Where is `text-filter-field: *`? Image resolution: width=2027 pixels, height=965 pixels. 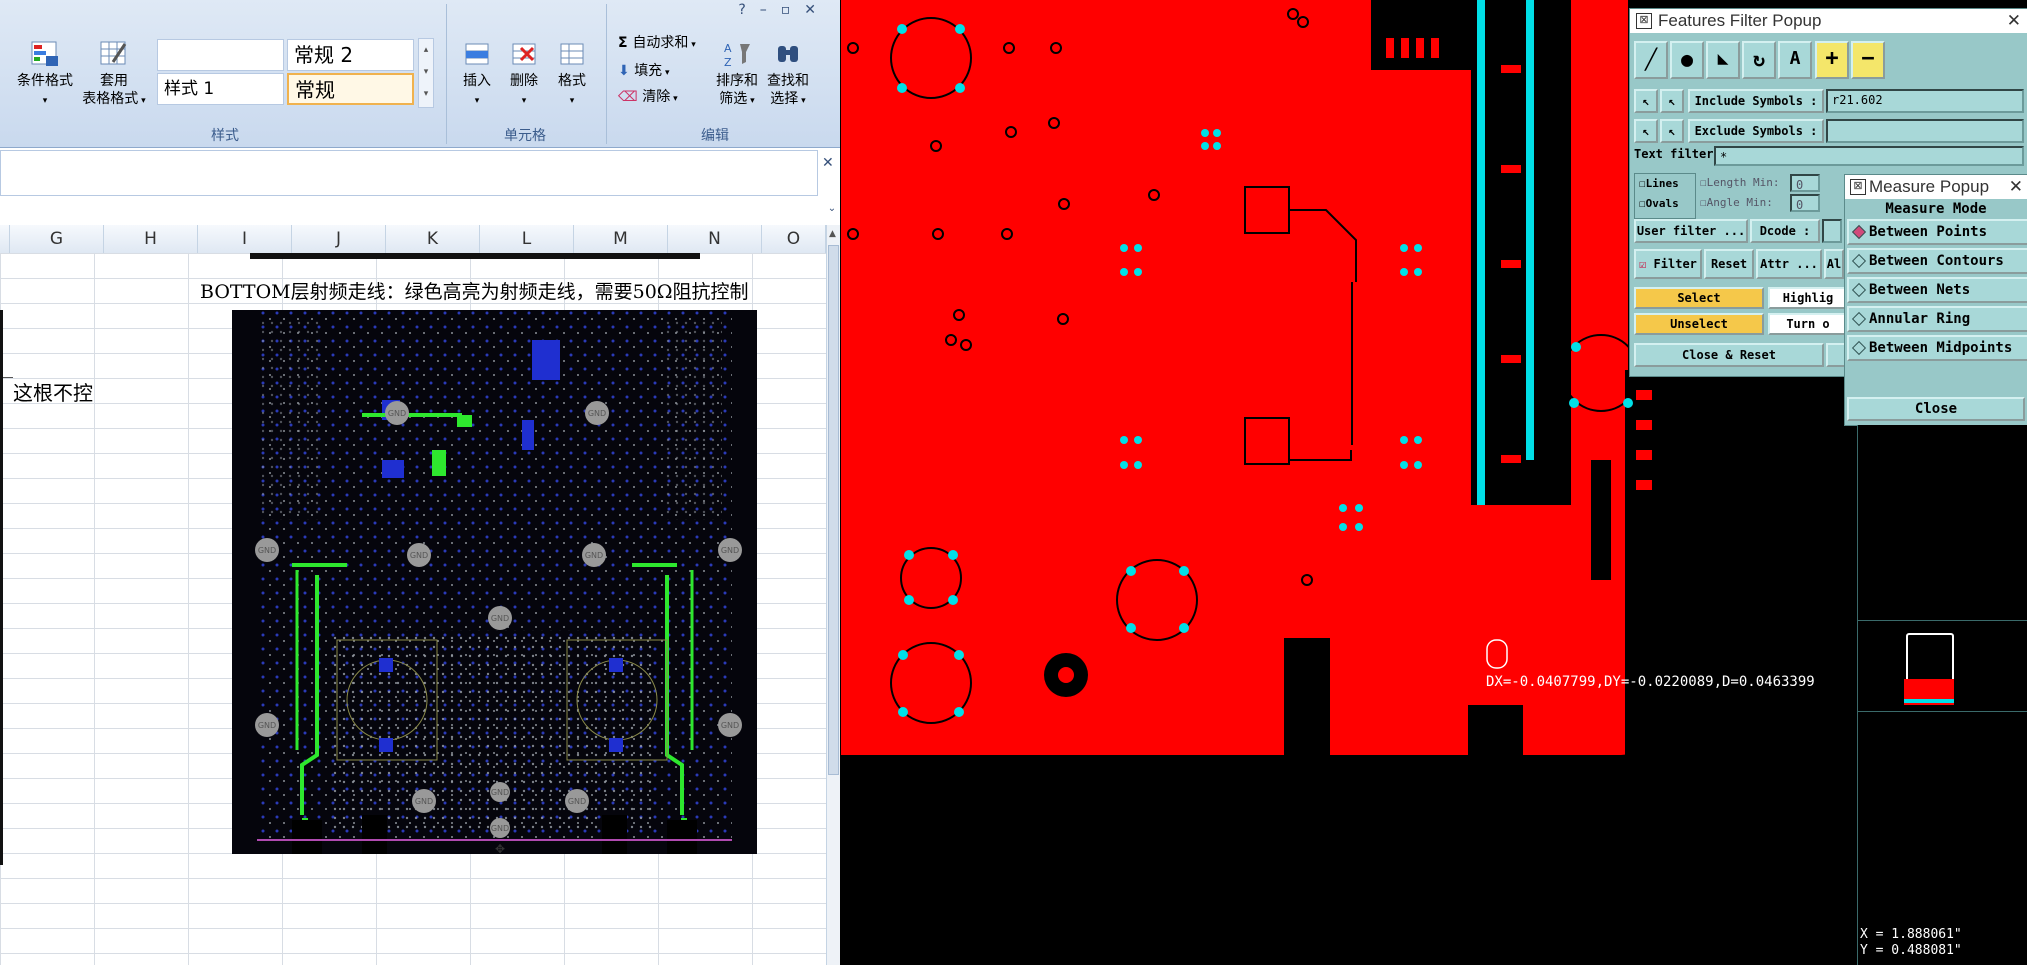
text-filter-field: * is located at coordinates (1869, 156).